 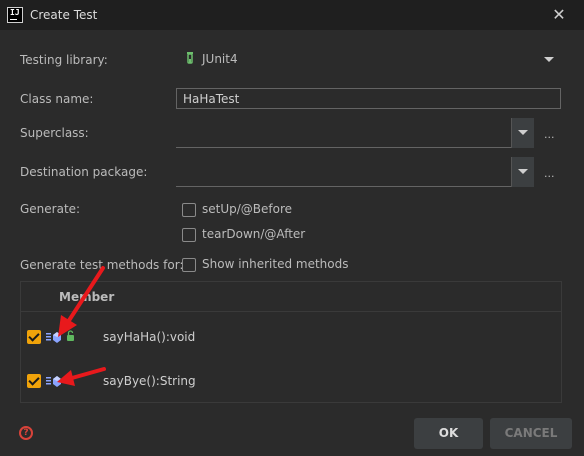 I want to click on ok-button: OK, so click(x=448, y=433).